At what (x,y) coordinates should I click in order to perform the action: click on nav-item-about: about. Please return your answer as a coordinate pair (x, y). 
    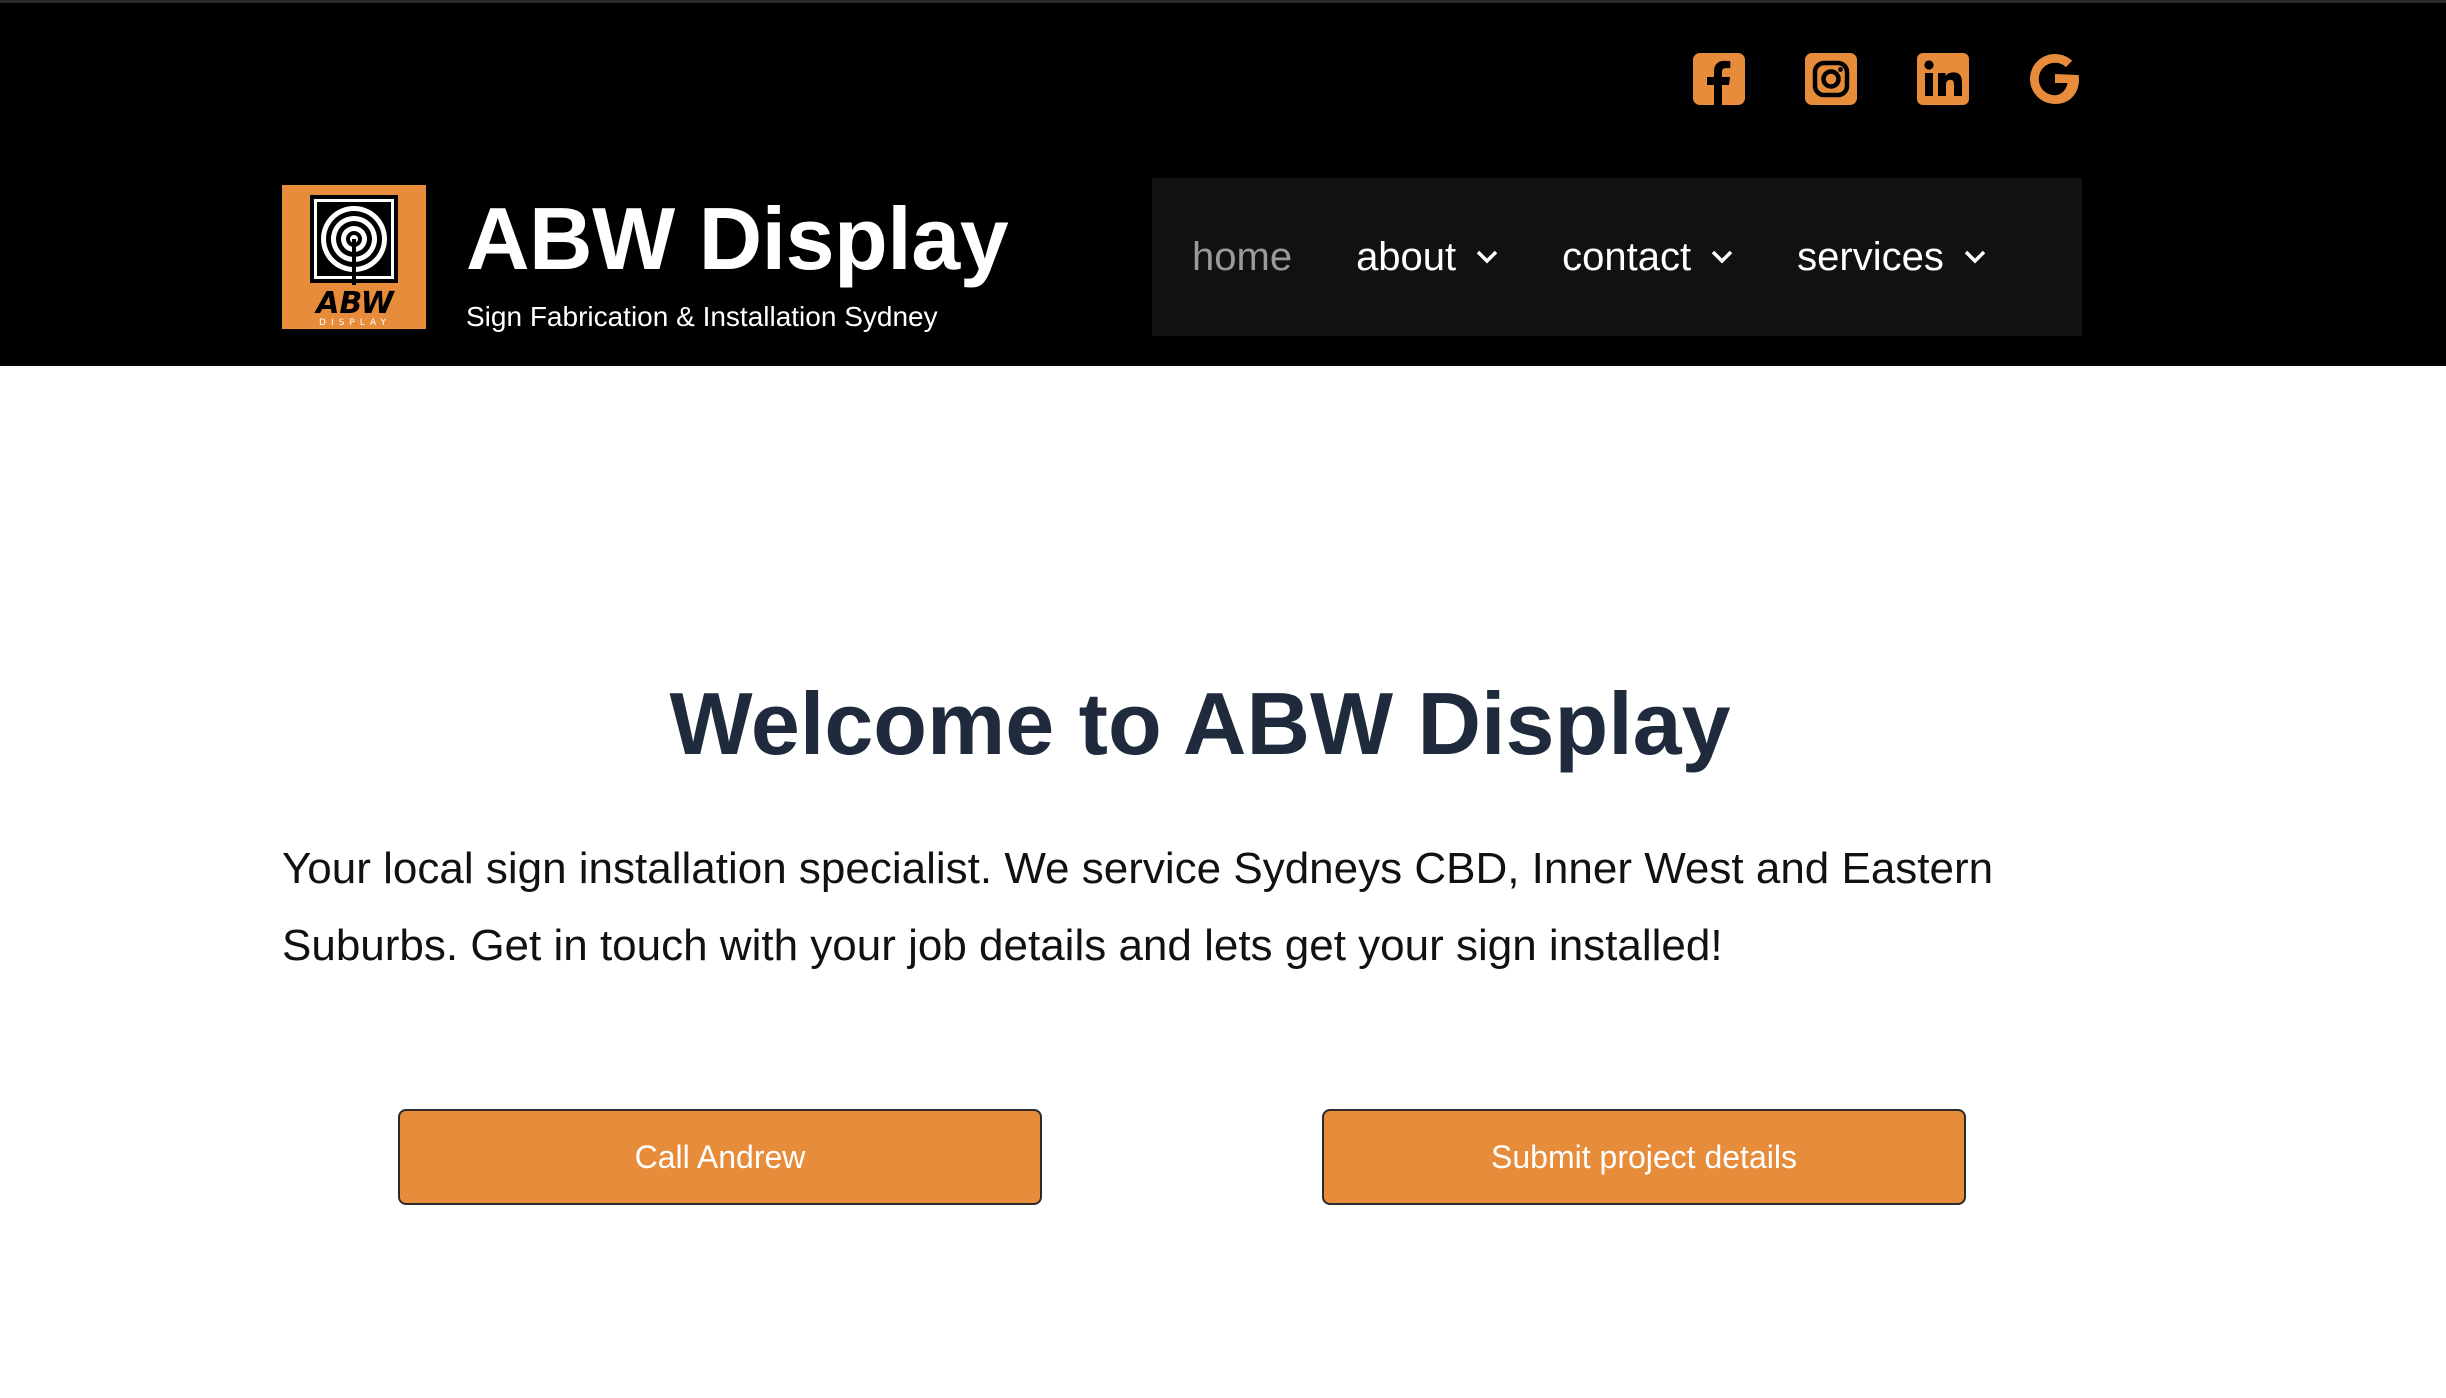
    Looking at the image, I should click on (1427, 257).